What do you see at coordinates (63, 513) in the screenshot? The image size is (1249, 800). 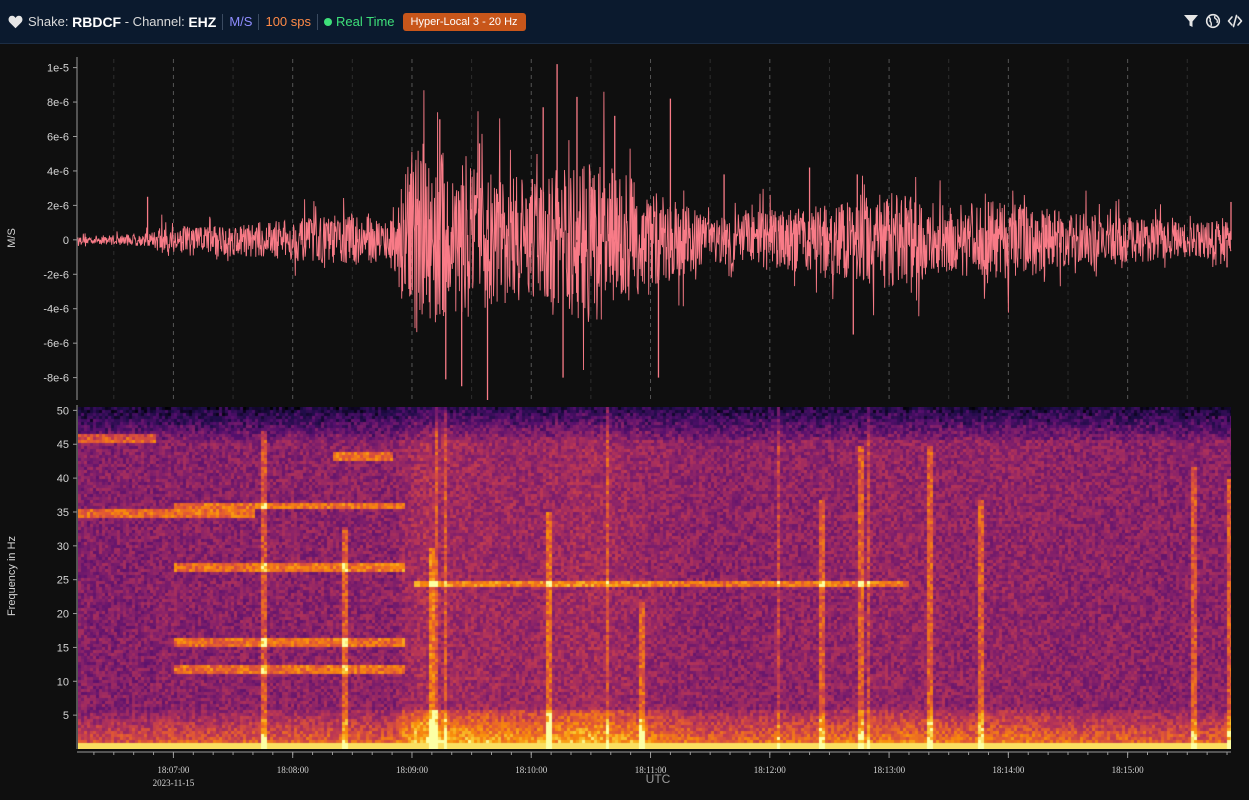 I see `ytick-label: 35` at bounding box center [63, 513].